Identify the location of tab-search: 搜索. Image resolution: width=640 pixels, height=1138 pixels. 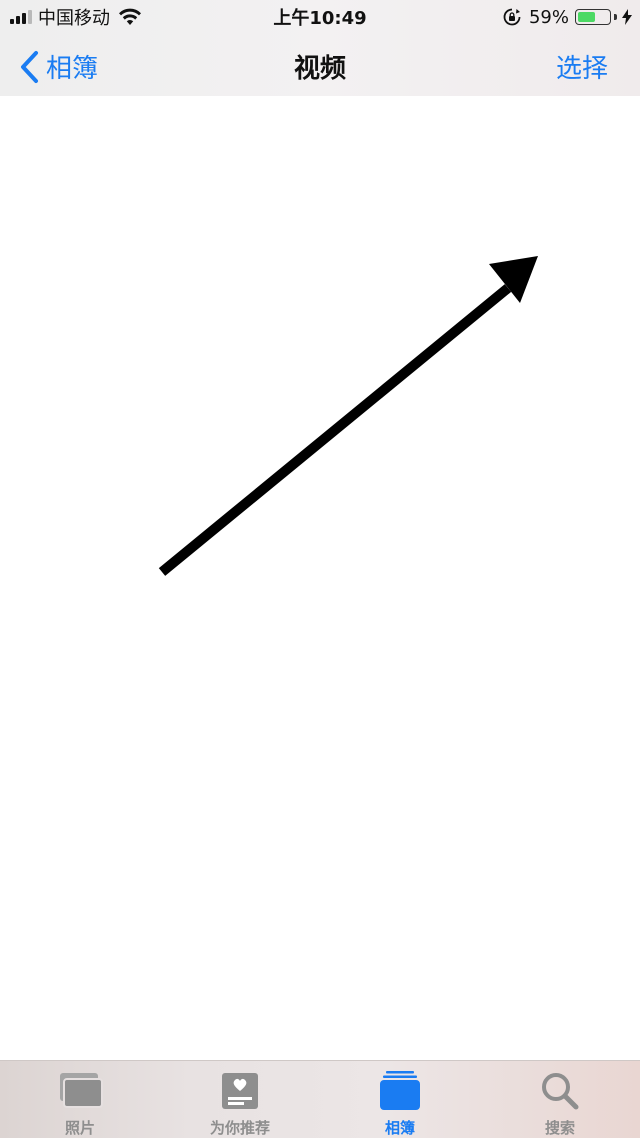
(560, 1099).